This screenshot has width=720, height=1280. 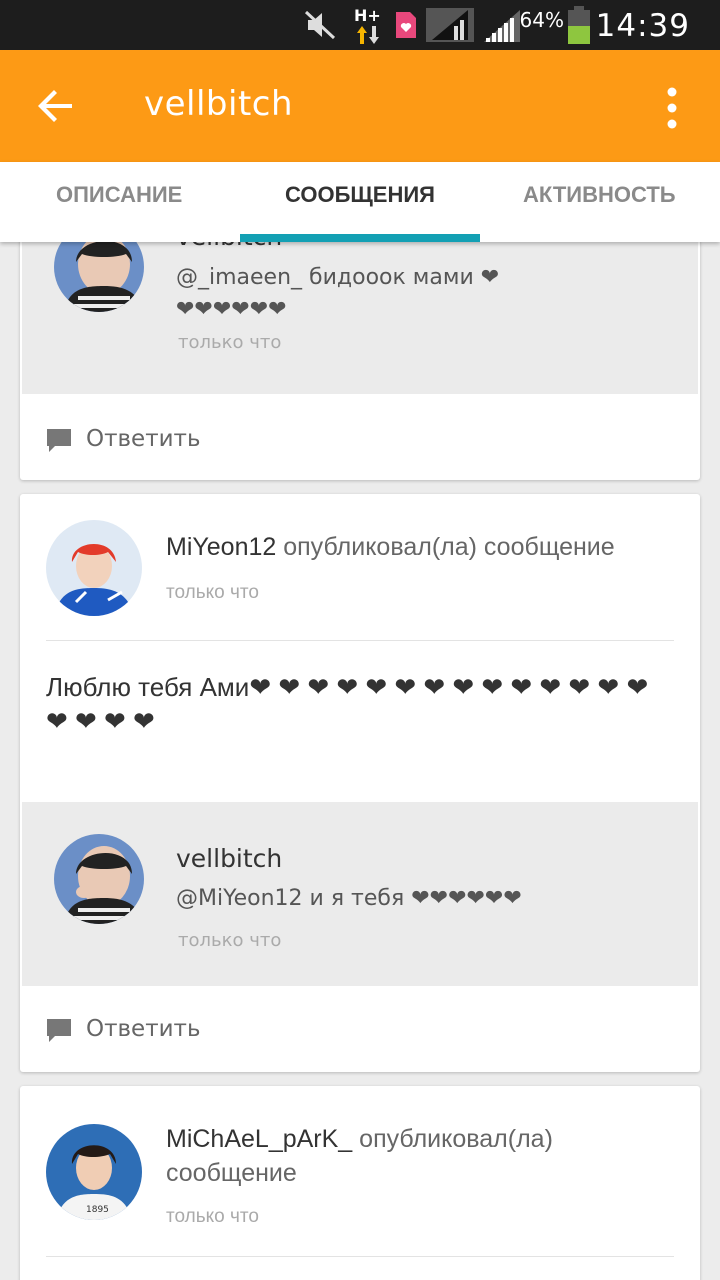 What do you see at coordinates (94, 1172) in the screenshot?
I see `author-avatar: 1895` at bounding box center [94, 1172].